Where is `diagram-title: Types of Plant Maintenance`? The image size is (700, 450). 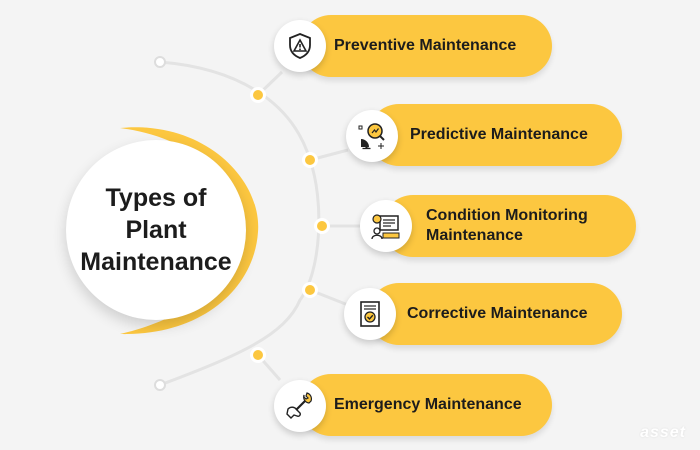
diagram-title: Types of Plant Maintenance is located at coordinates (156, 230).